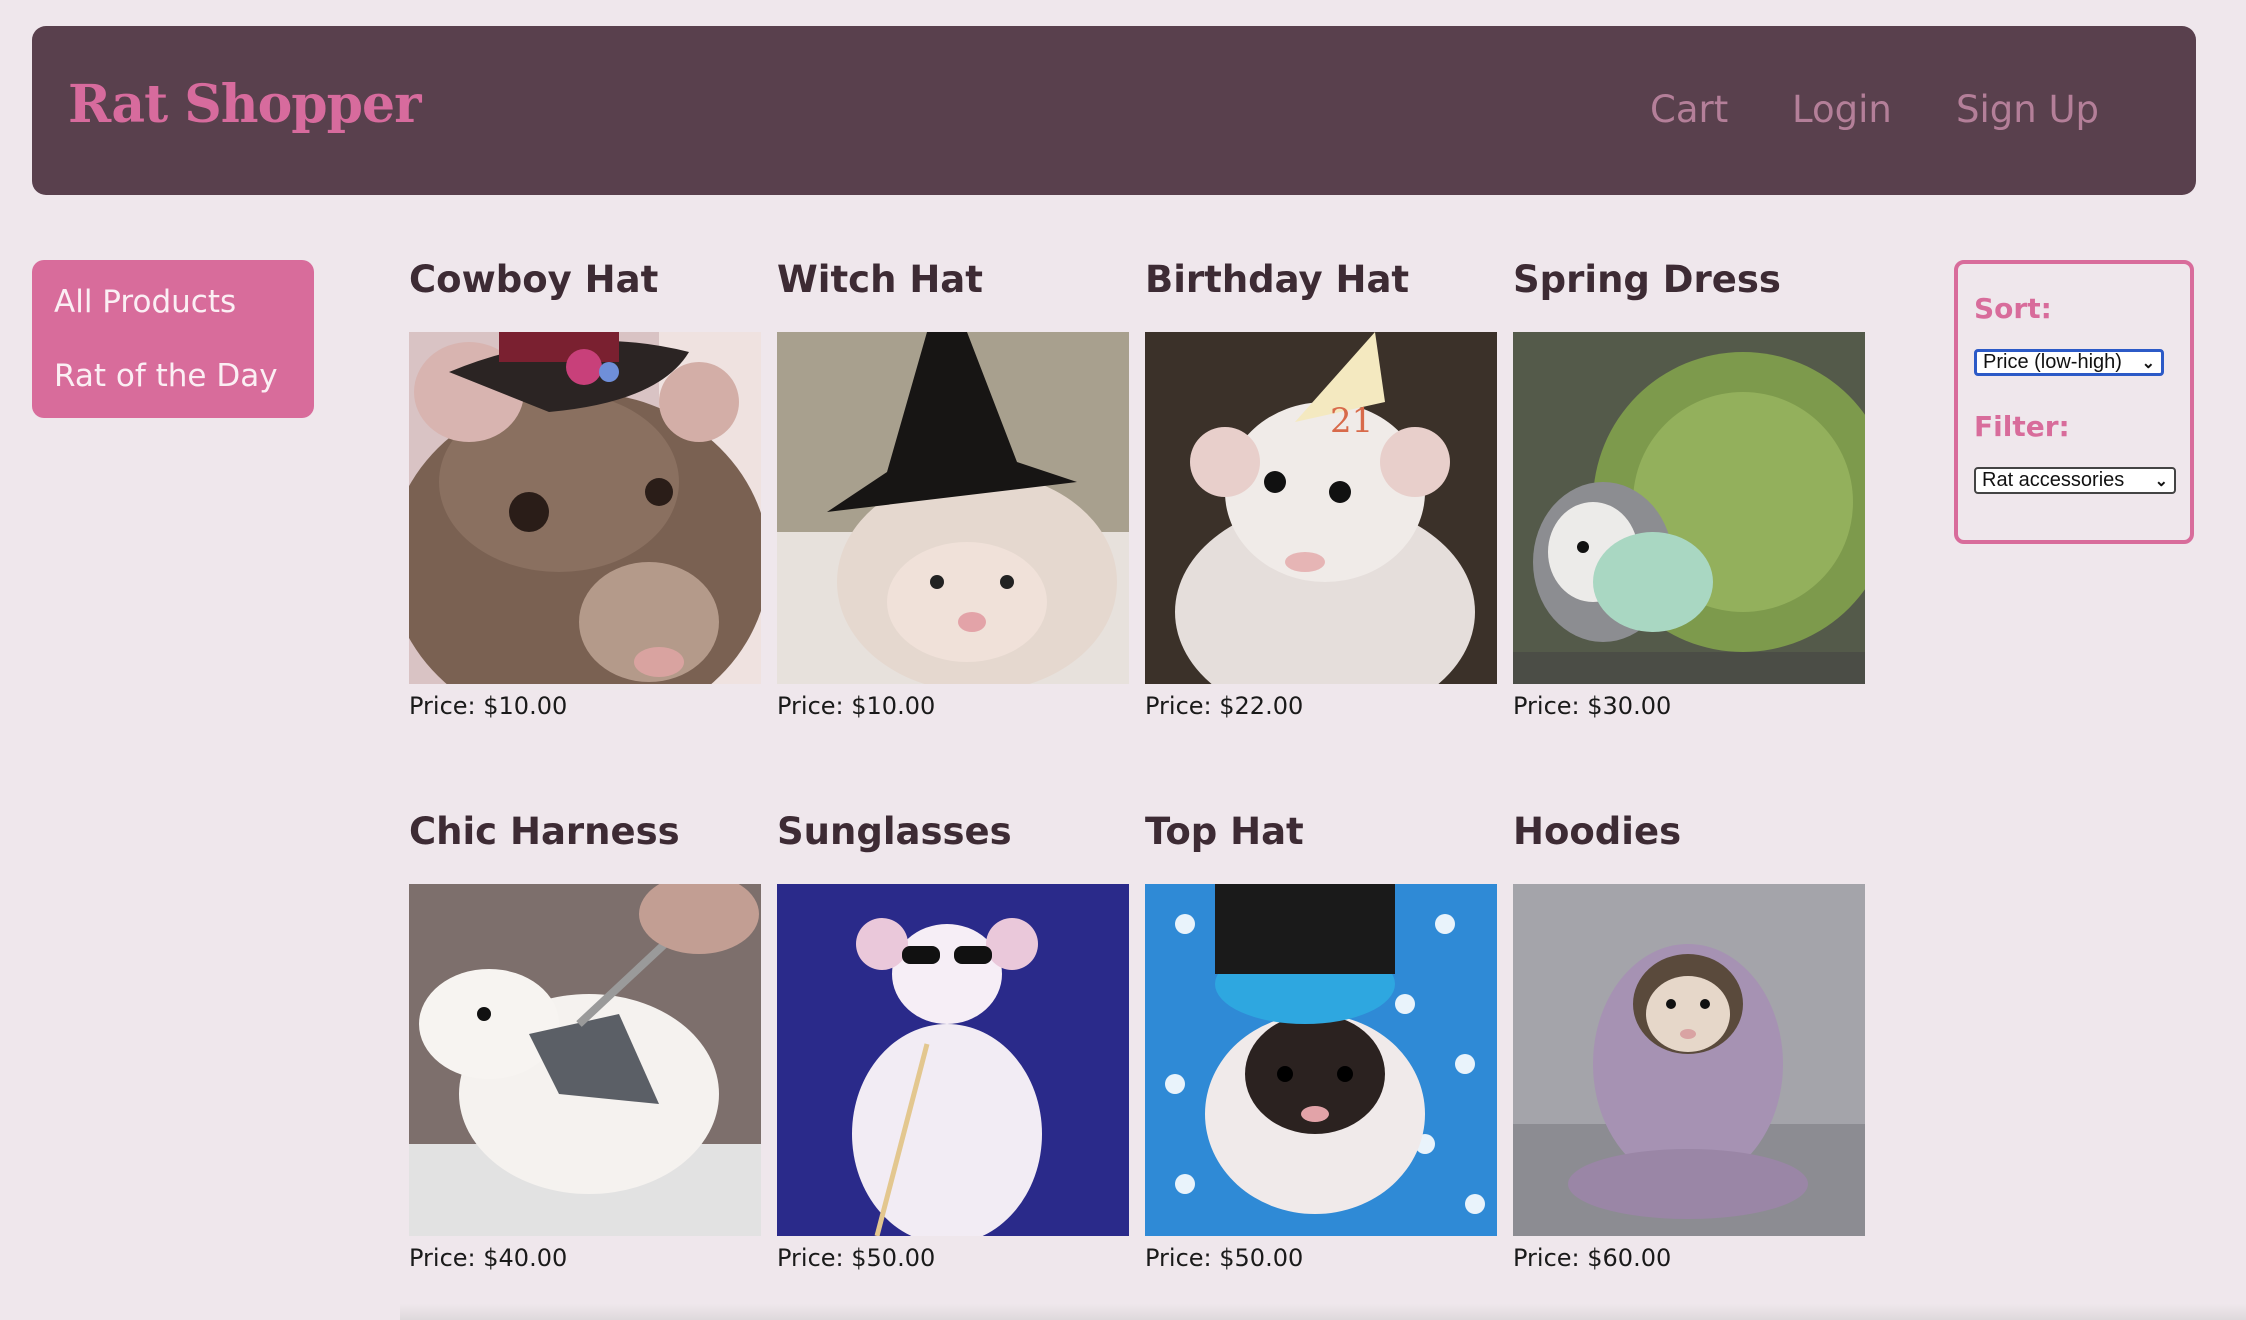  I want to click on top-navbar: Rat Shopper Cart Login Sign Up, so click(1114, 110).